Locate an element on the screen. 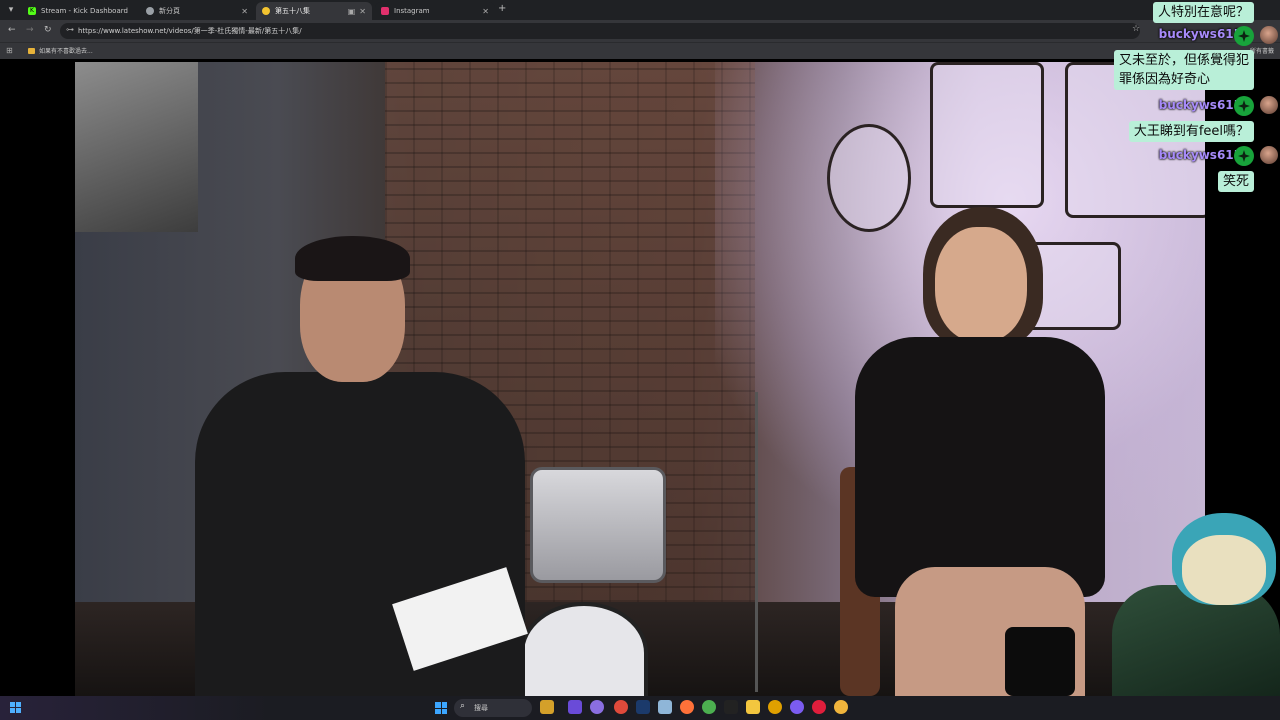 The height and width of the screenshot is (720, 1280). streamer-webcam is located at coordinates (1196, 600).